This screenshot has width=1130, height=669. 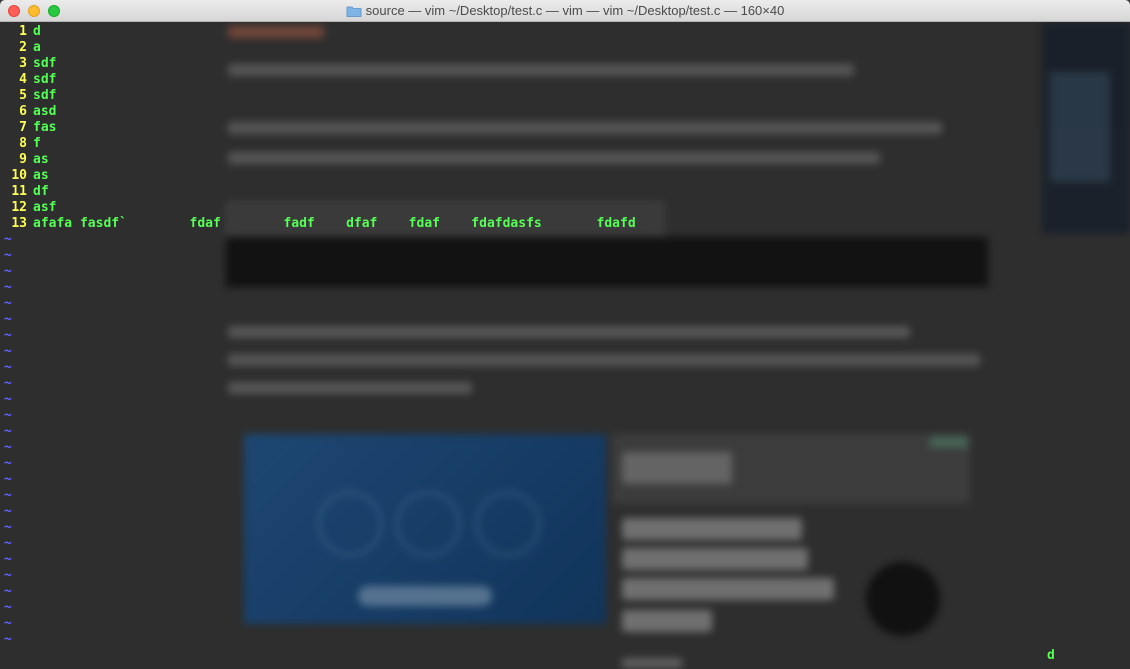 I want to click on buffer-line: 12 asf, so click(x=28, y=208).